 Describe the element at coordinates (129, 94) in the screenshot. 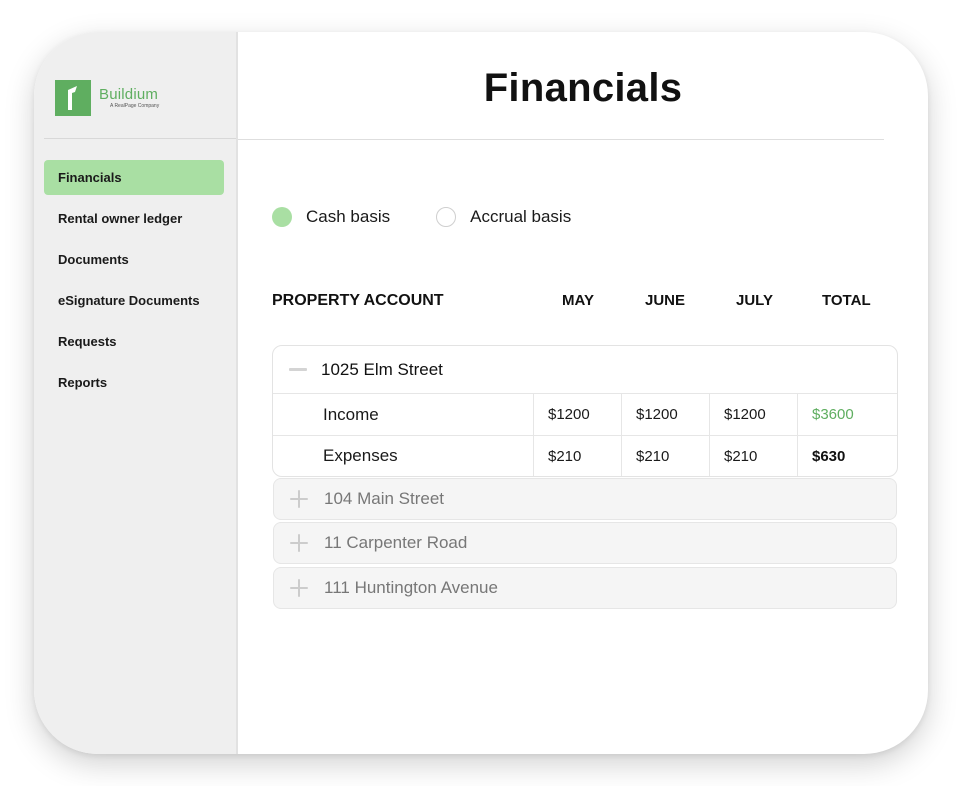

I see `brand-name: Buildium` at that location.